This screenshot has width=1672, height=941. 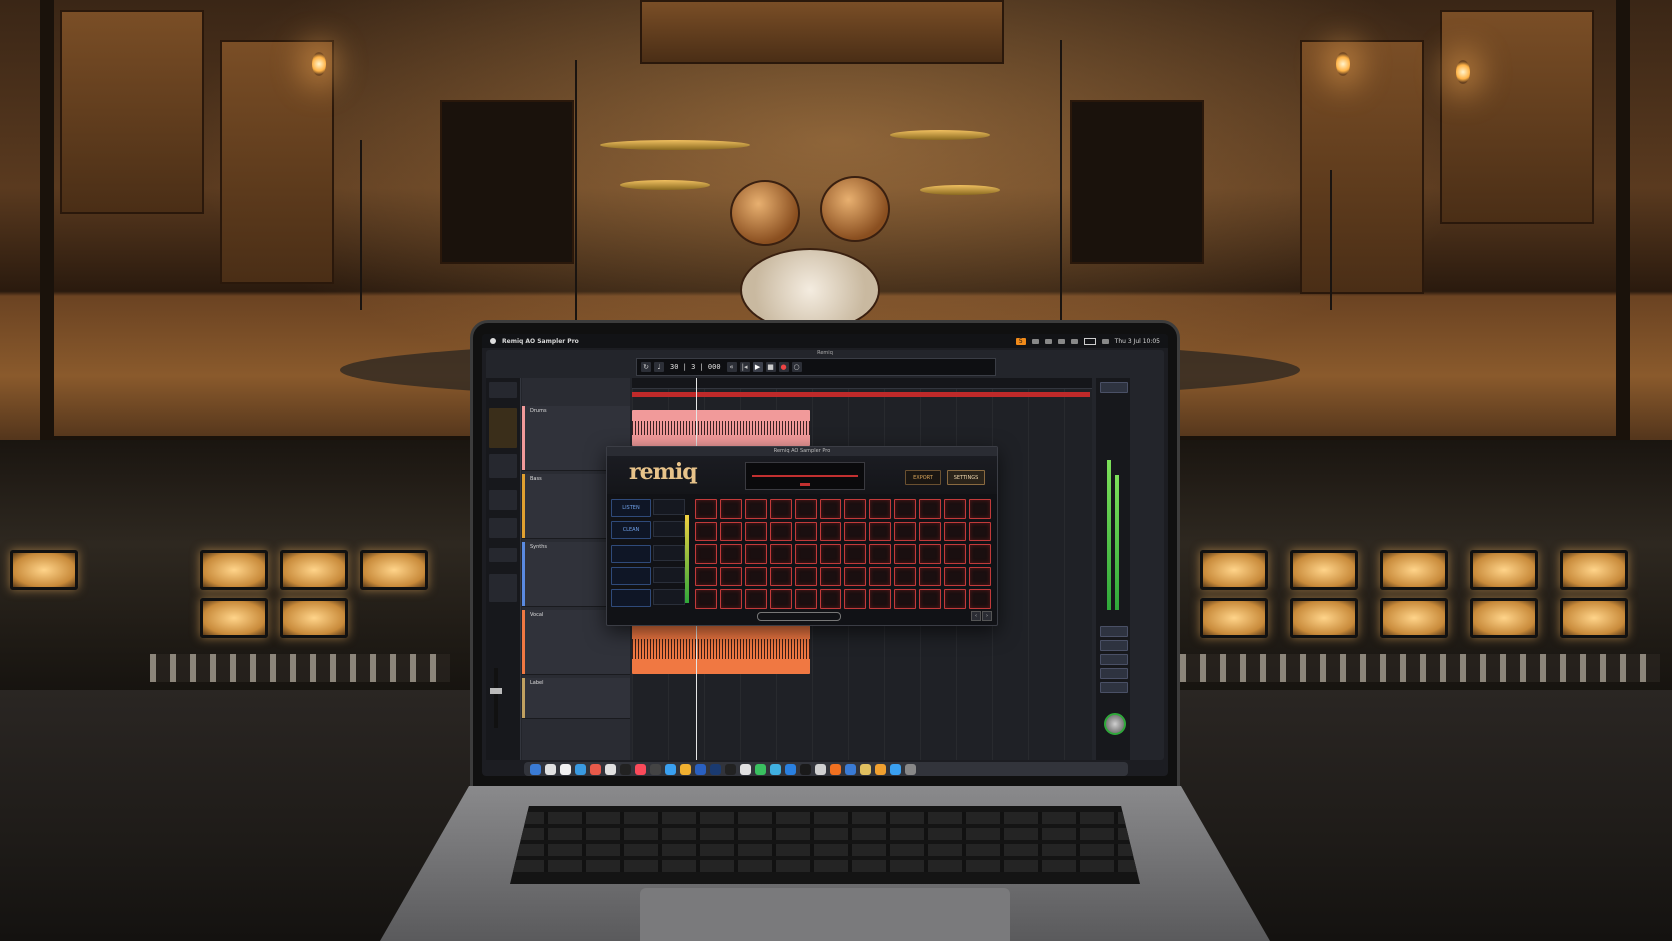 What do you see at coordinates (493, 341) in the screenshot?
I see `apple-icon` at bounding box center [493, 341].